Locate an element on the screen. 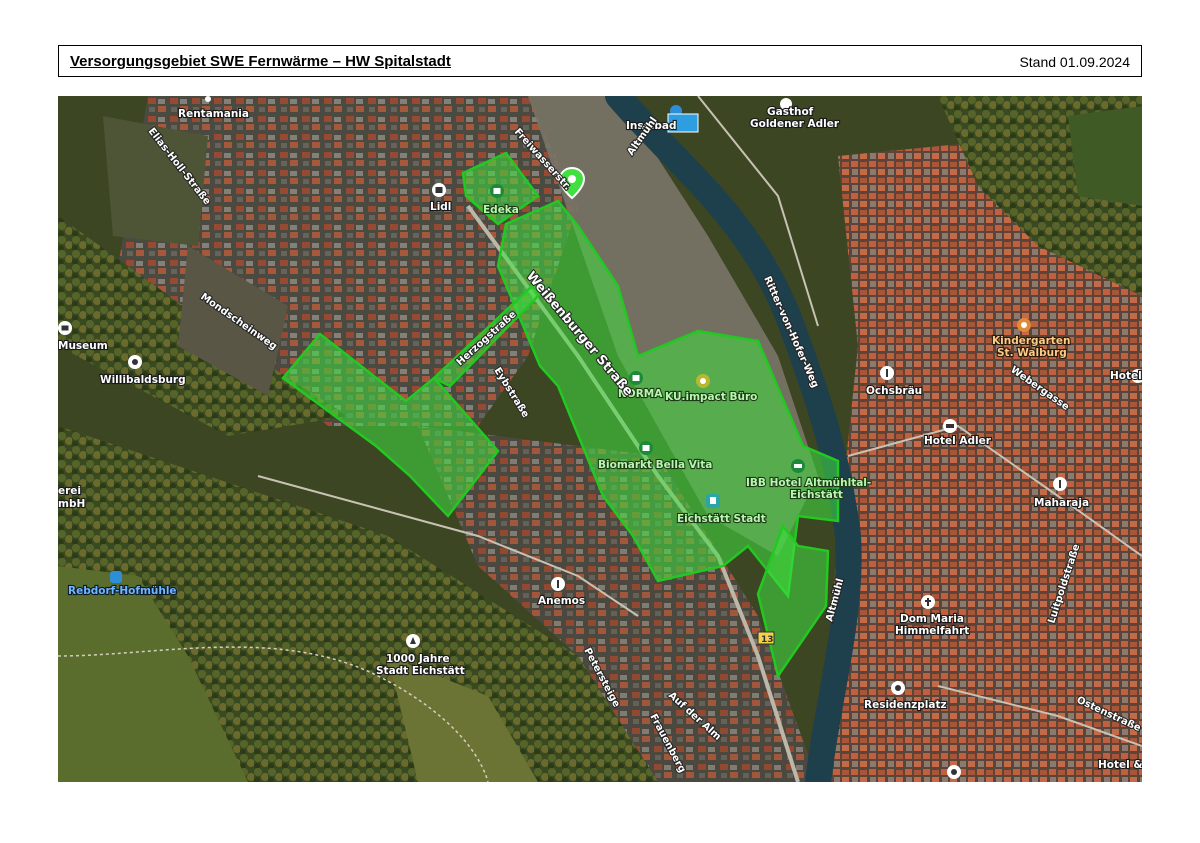  label-hotel-adler: Hotel Adler is located at coordinates (958, 441).